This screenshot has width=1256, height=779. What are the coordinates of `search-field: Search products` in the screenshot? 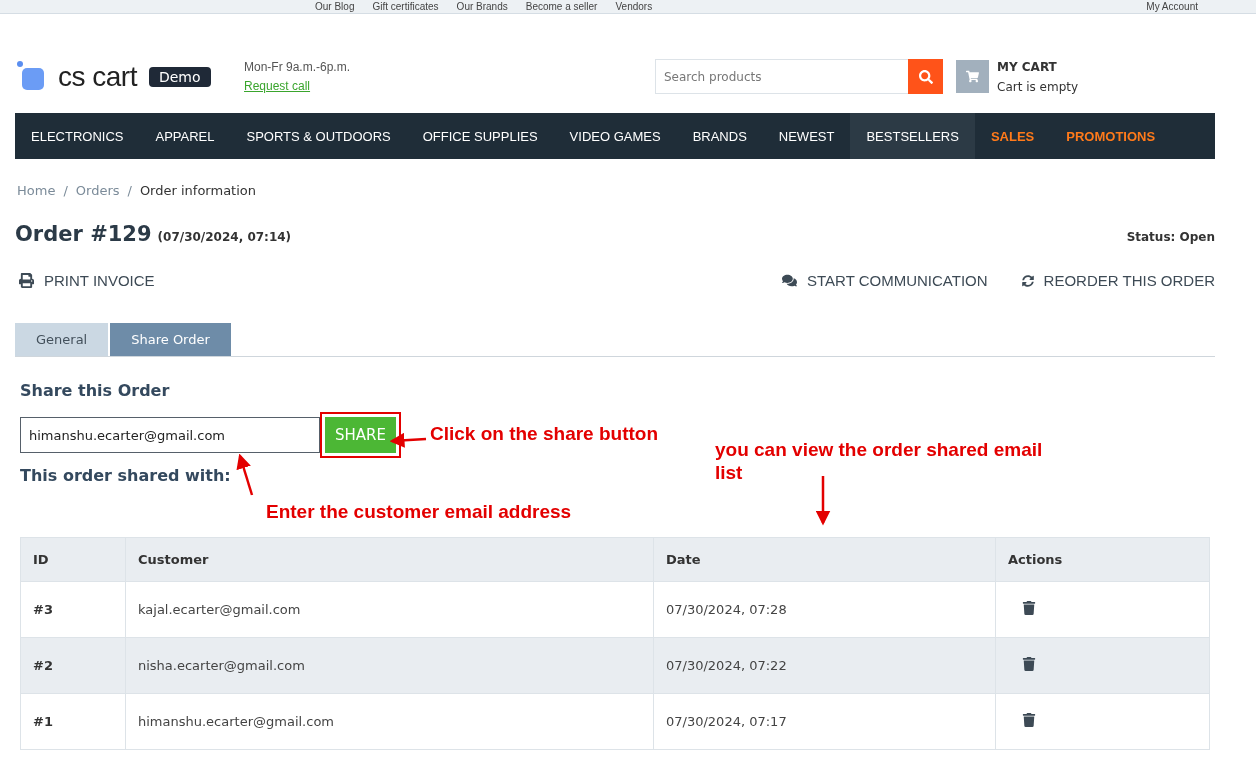 It's located at (781, 76).